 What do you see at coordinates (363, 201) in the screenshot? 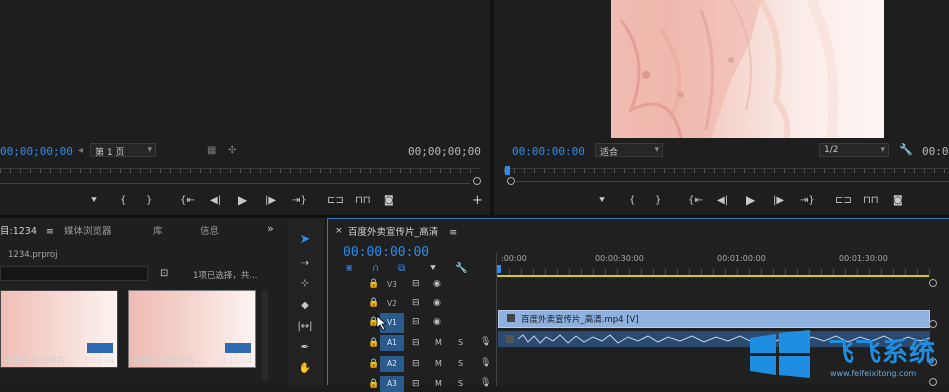
I see `overwrite-icon: ⊓⊓` at bounding box center [363, 201].